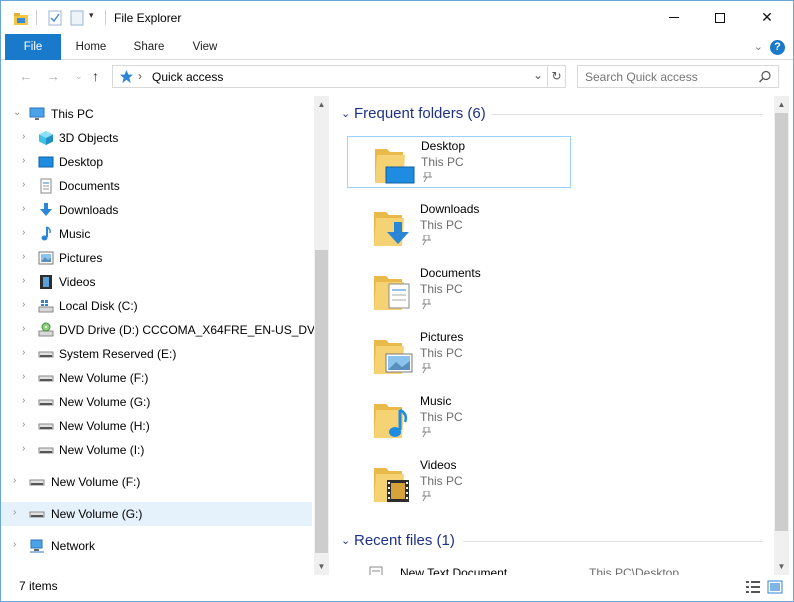 This screenshot has height=602, width=794. What do you see at coordinates (777, 47) in the screenshot?
I see `help-button: ?` at bounding box center [777, 47].